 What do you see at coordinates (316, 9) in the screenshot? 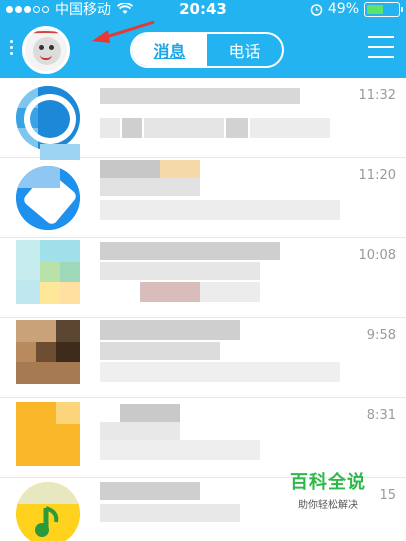
I see `alarm-icon` at bounding box center [316, 9].